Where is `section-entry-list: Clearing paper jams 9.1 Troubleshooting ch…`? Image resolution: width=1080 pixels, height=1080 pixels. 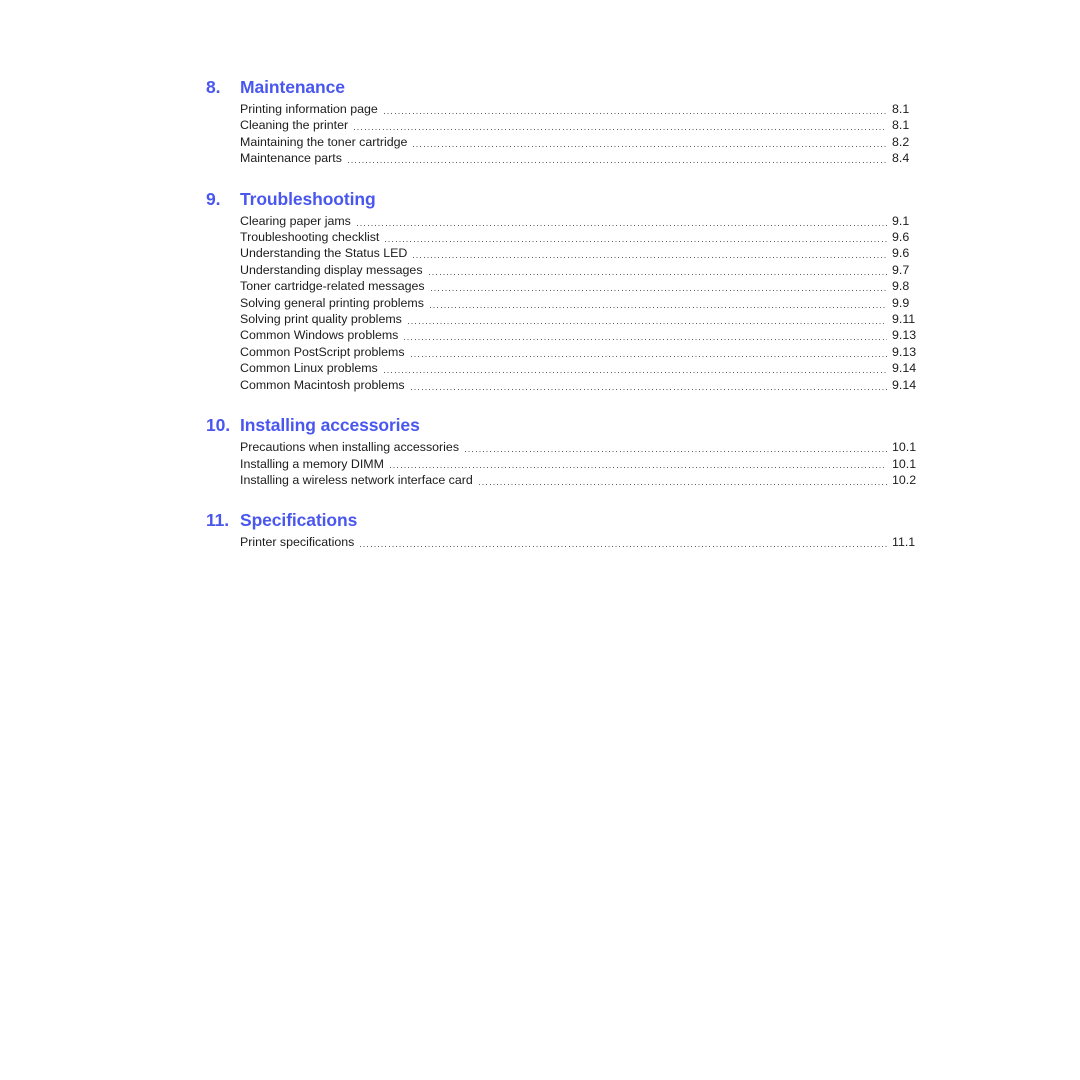 section-entry-list: Clearing paper jams 9.1 Troubleshooting ch… is located at coordinates (571, 303).